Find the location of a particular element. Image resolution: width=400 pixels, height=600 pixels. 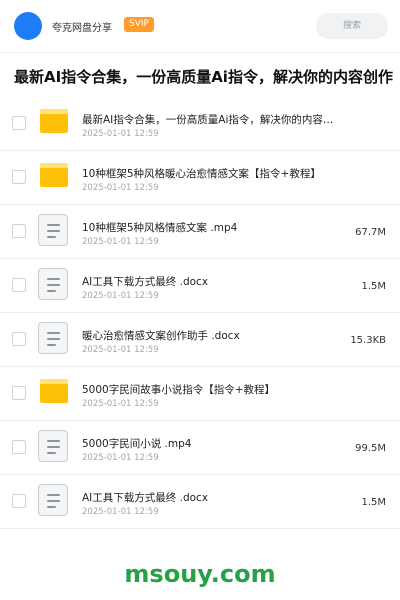

file-size: 15.3KB is located at coordinates (368, 340).